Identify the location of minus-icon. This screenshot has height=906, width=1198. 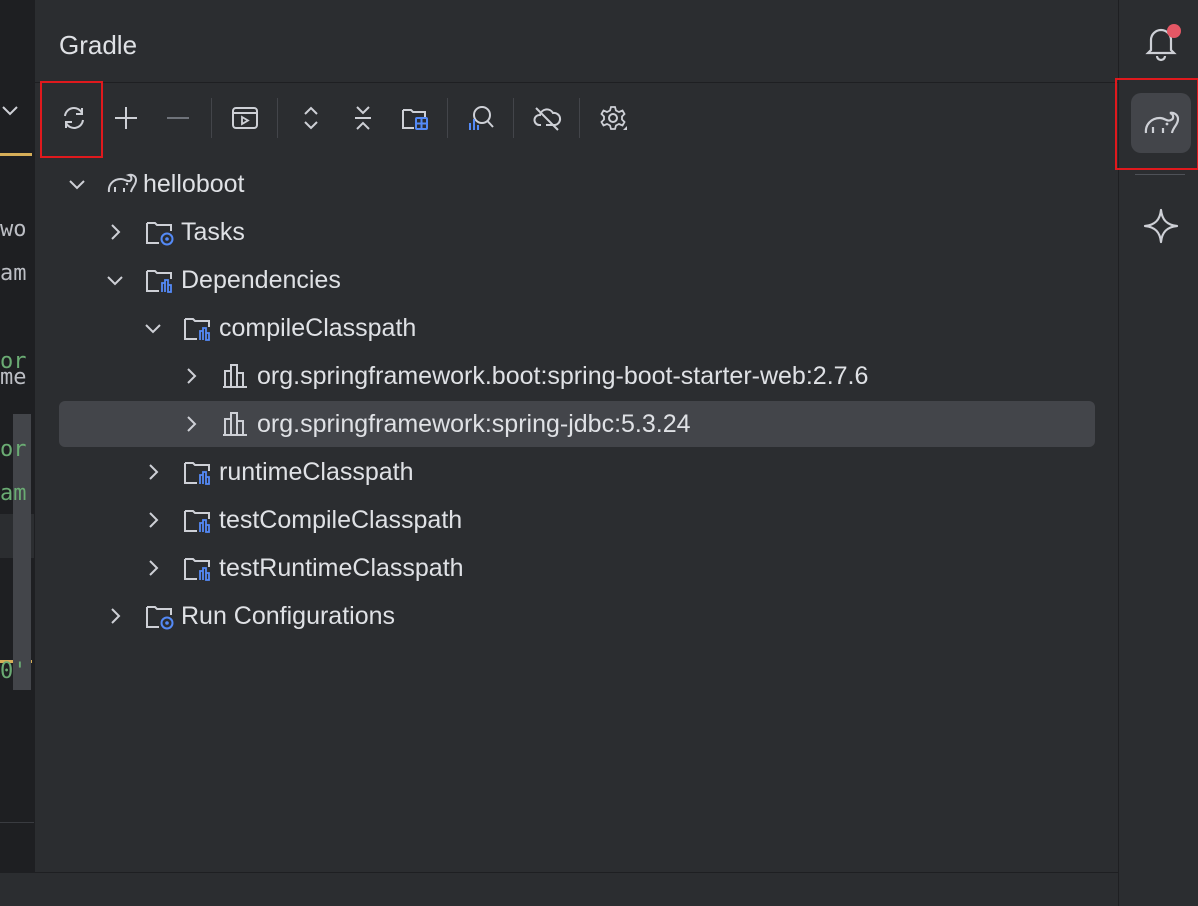
(178, 118).